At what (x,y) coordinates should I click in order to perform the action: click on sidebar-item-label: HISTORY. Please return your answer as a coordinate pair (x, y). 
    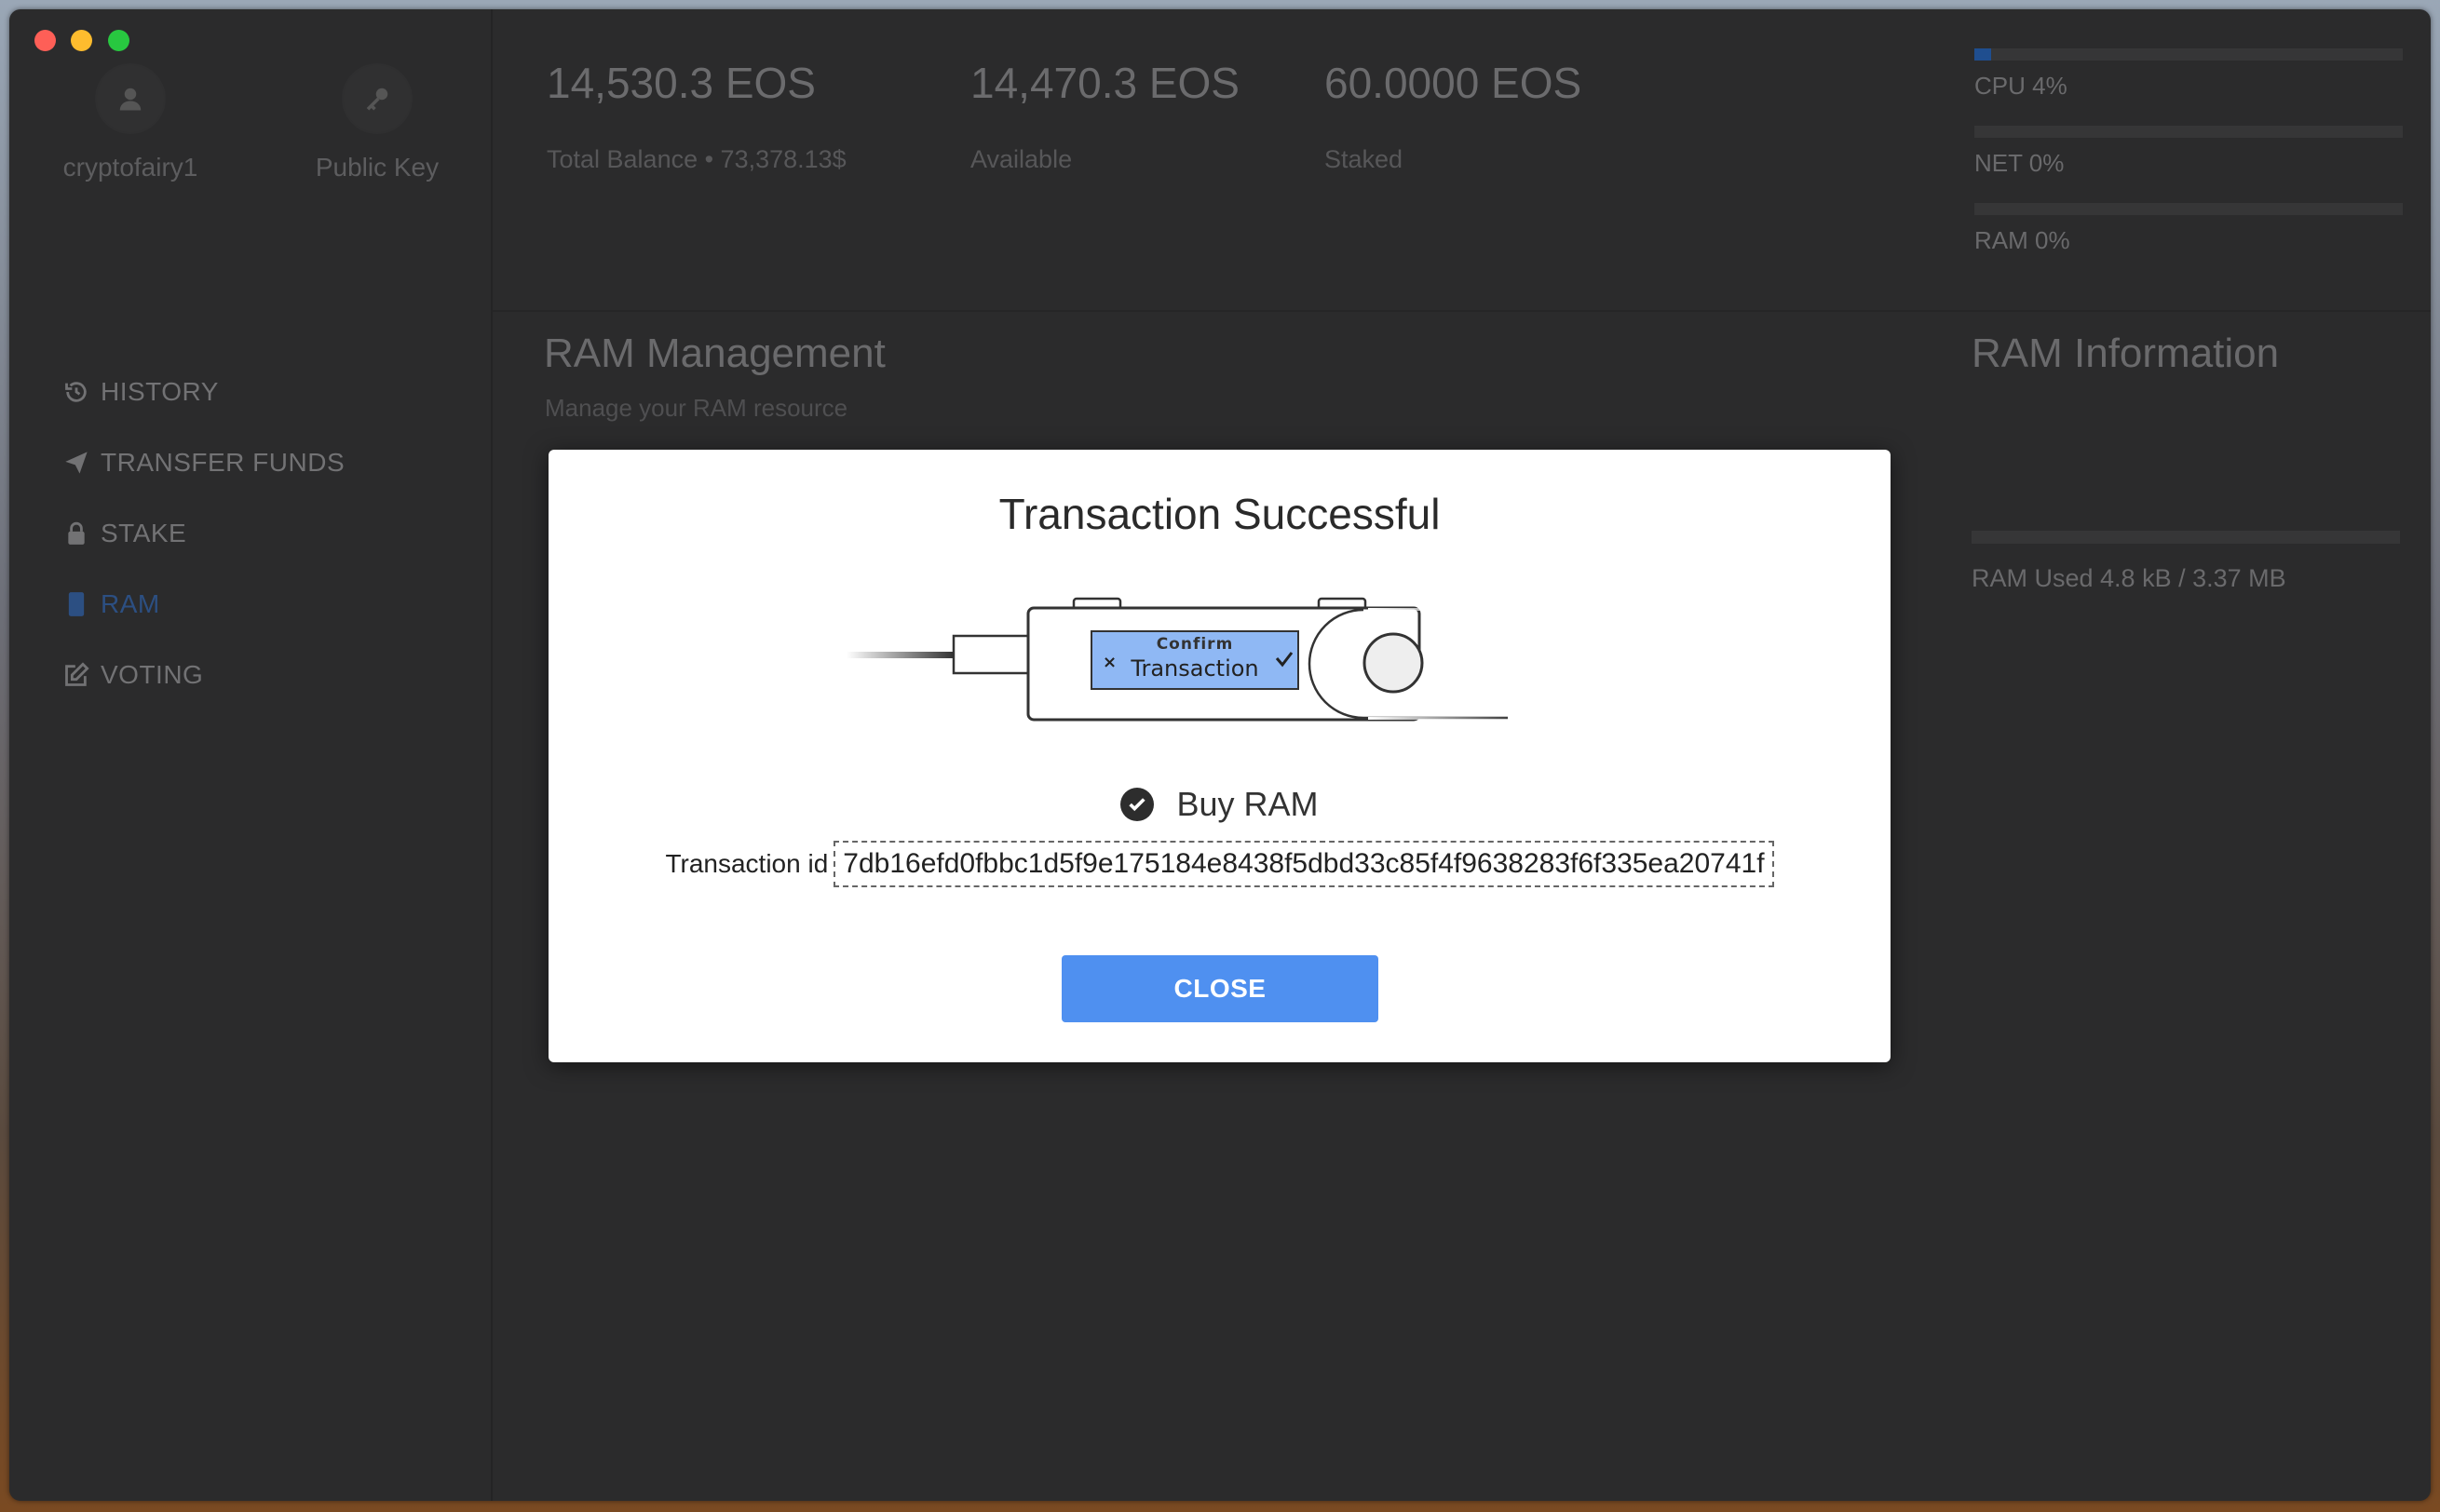
    Looking at the image, I should click on (160, 392).